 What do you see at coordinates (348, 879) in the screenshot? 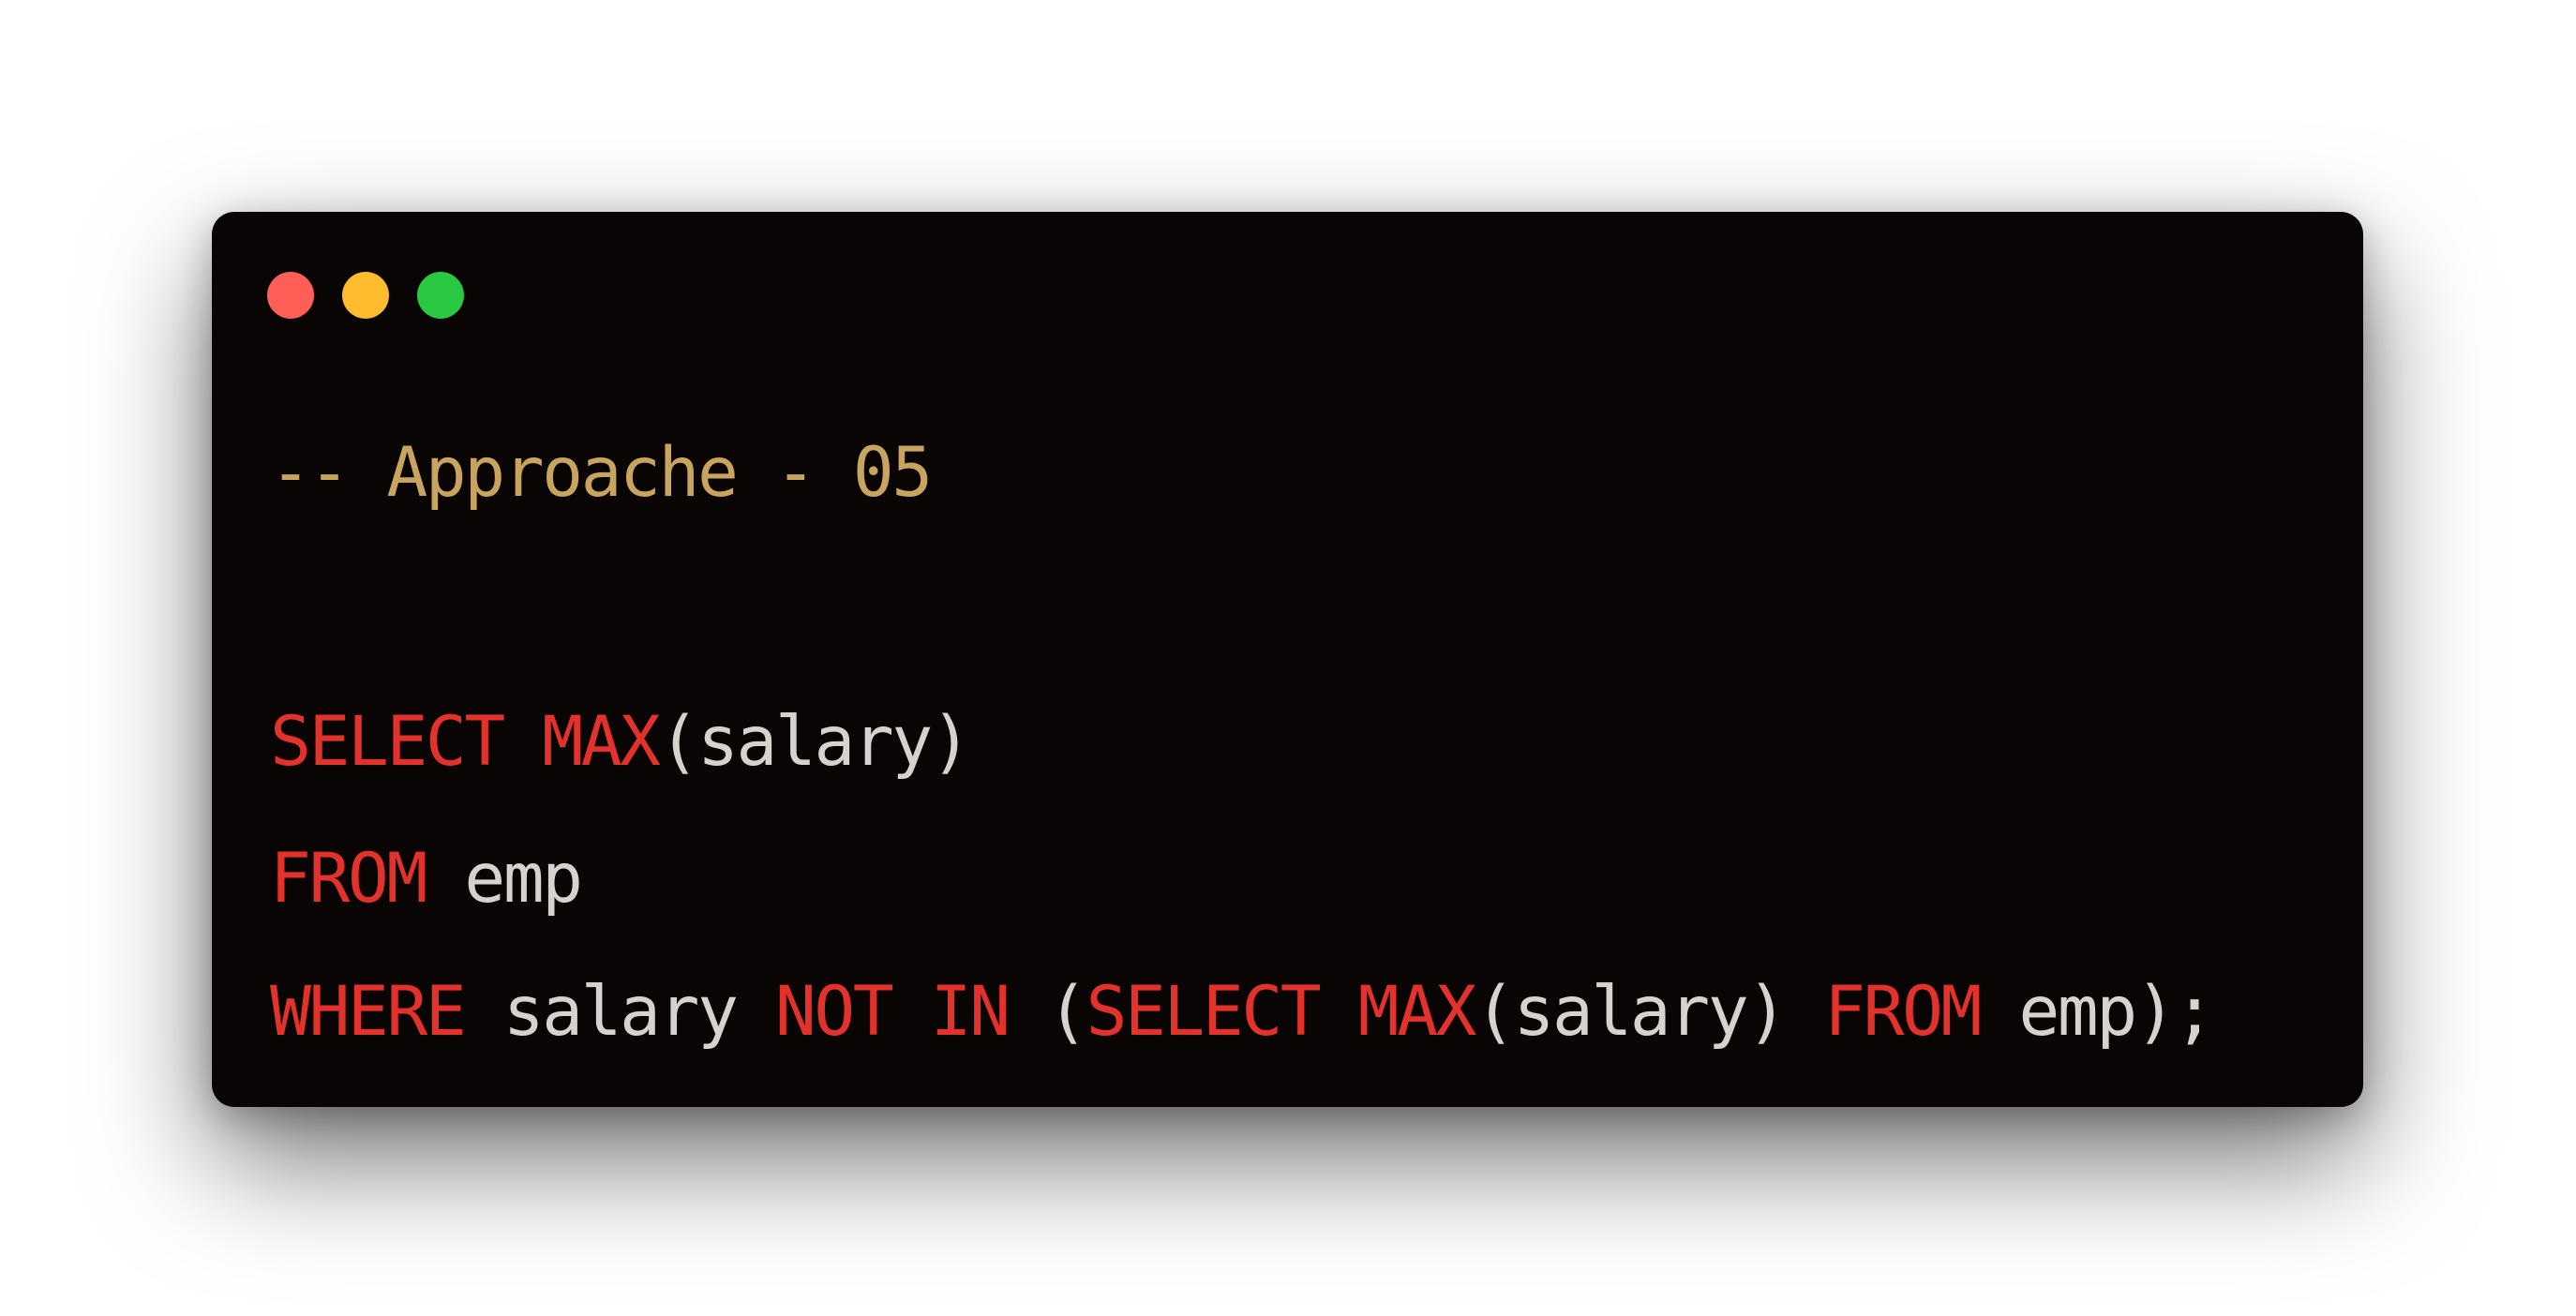
I see `keyword-from: FROM` at bounding box center [348, 879].